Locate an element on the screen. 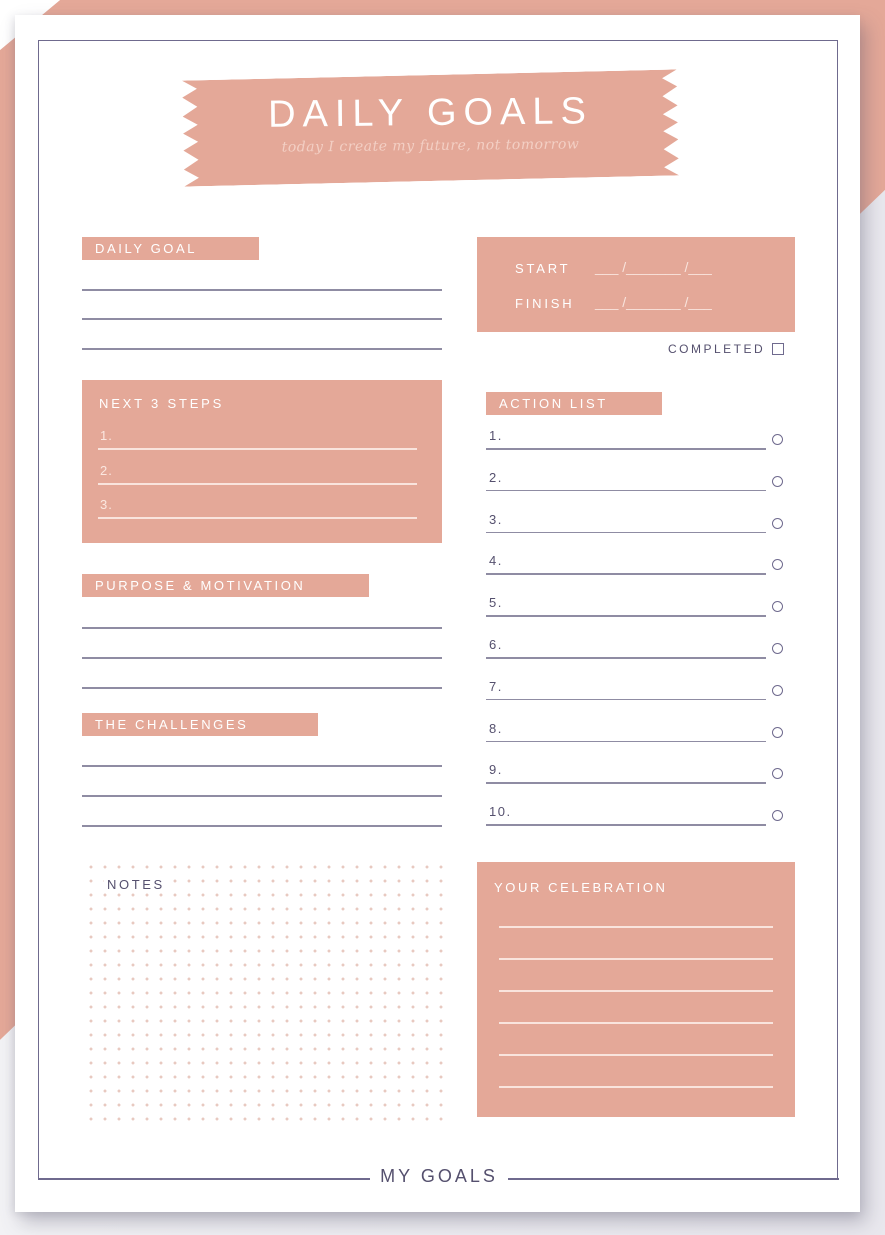  action-item-number: 2. is located at coordinates (496, 477).